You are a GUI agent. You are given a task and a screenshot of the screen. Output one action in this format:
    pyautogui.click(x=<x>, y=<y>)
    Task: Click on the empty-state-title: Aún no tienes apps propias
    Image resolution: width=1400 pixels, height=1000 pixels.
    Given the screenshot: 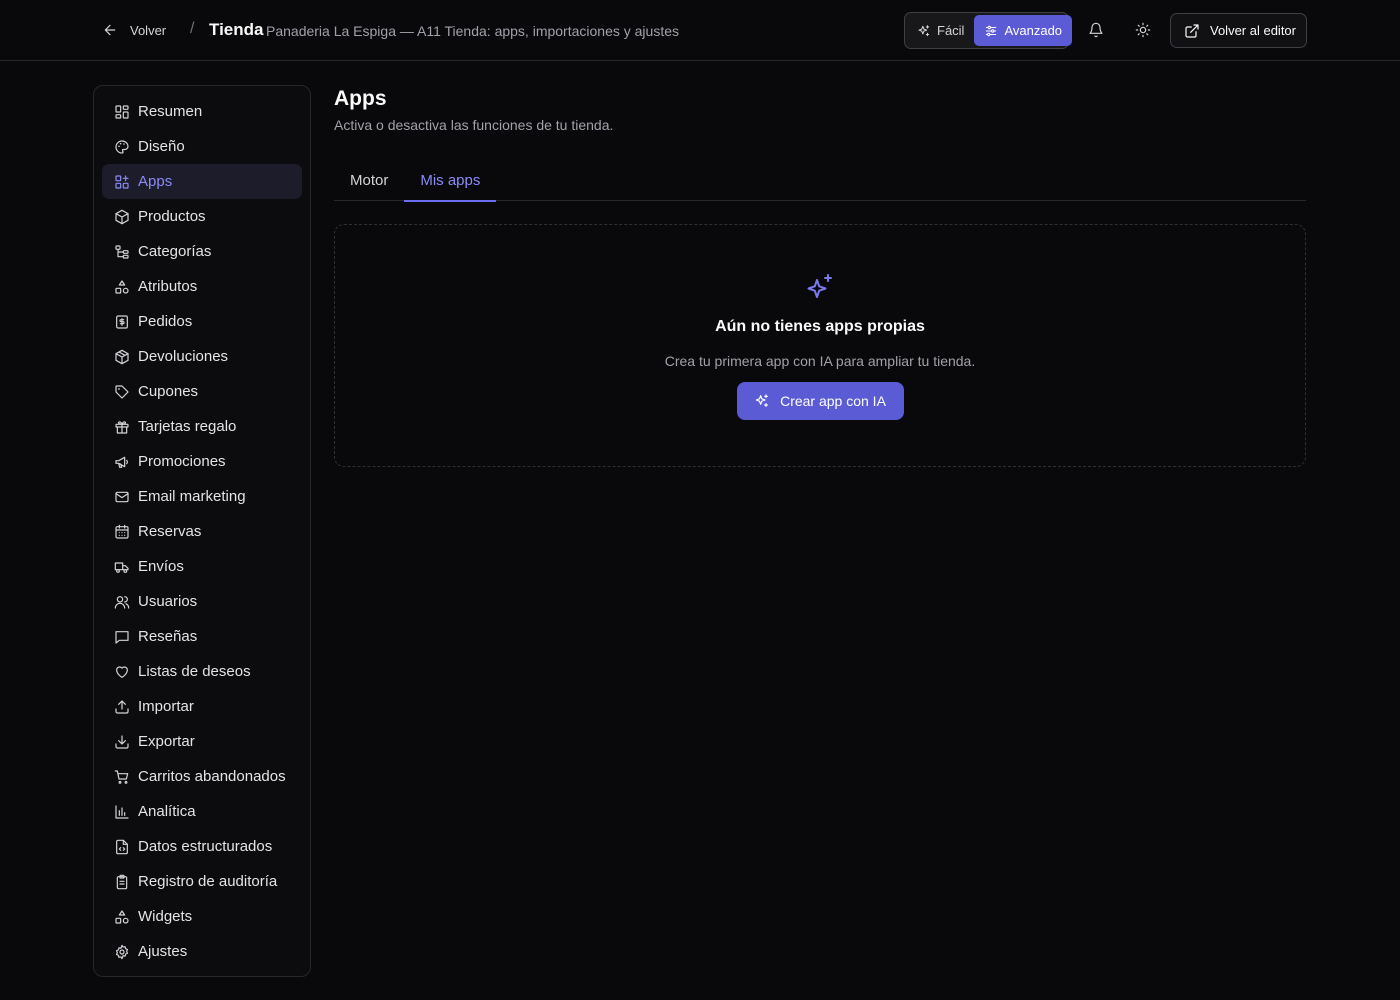 What is the action you would take?
    pyautogui.click(x=820, y=326)
    